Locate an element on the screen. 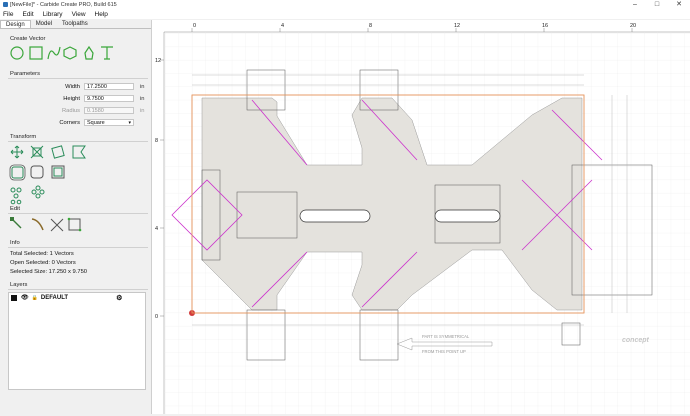 Image resolution: width=690 pixels, height=416 pixels. tab-design: Design is located at coordinates (15, 24).